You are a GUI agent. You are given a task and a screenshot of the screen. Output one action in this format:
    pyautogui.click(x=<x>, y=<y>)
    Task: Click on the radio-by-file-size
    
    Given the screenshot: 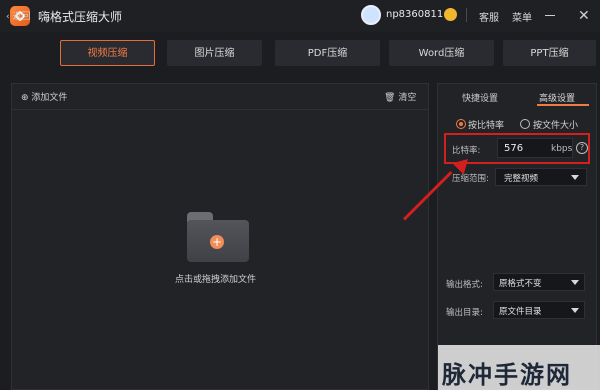 What is the action you would take?
    pyautogui.click(x=525, y=124)
    